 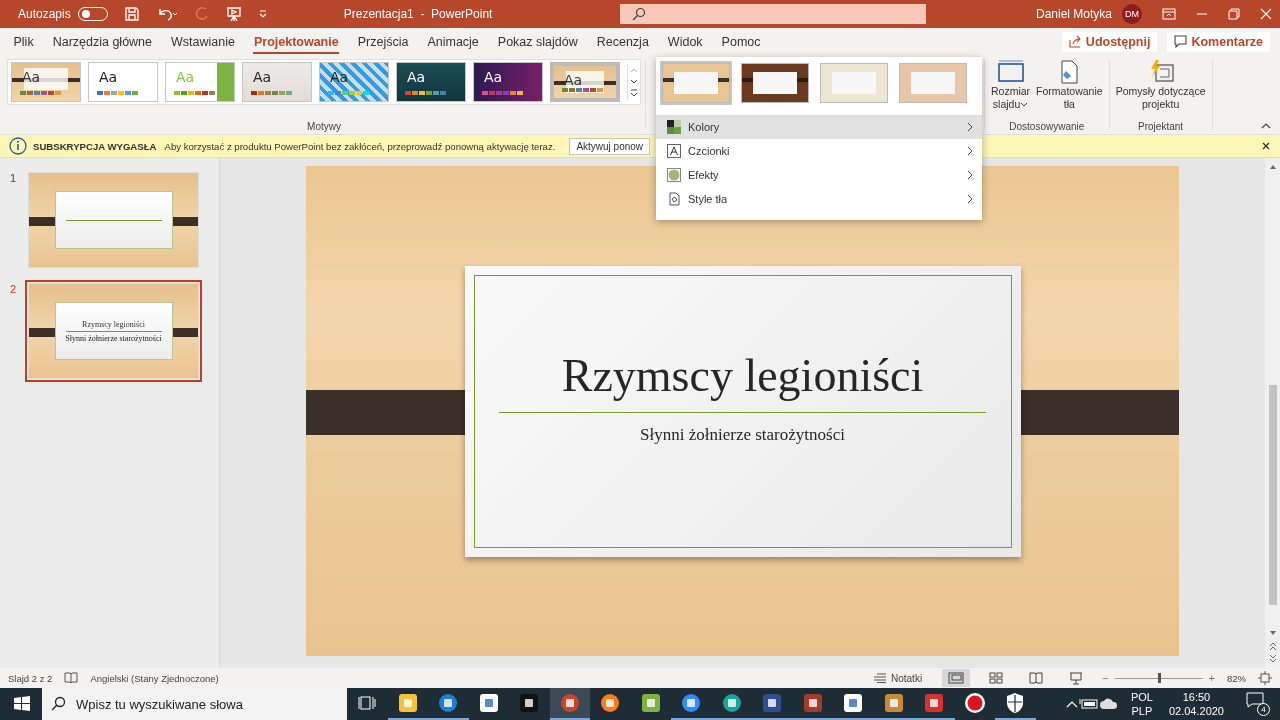 I want to click on comment-icon, so click(x=1181, y=41).